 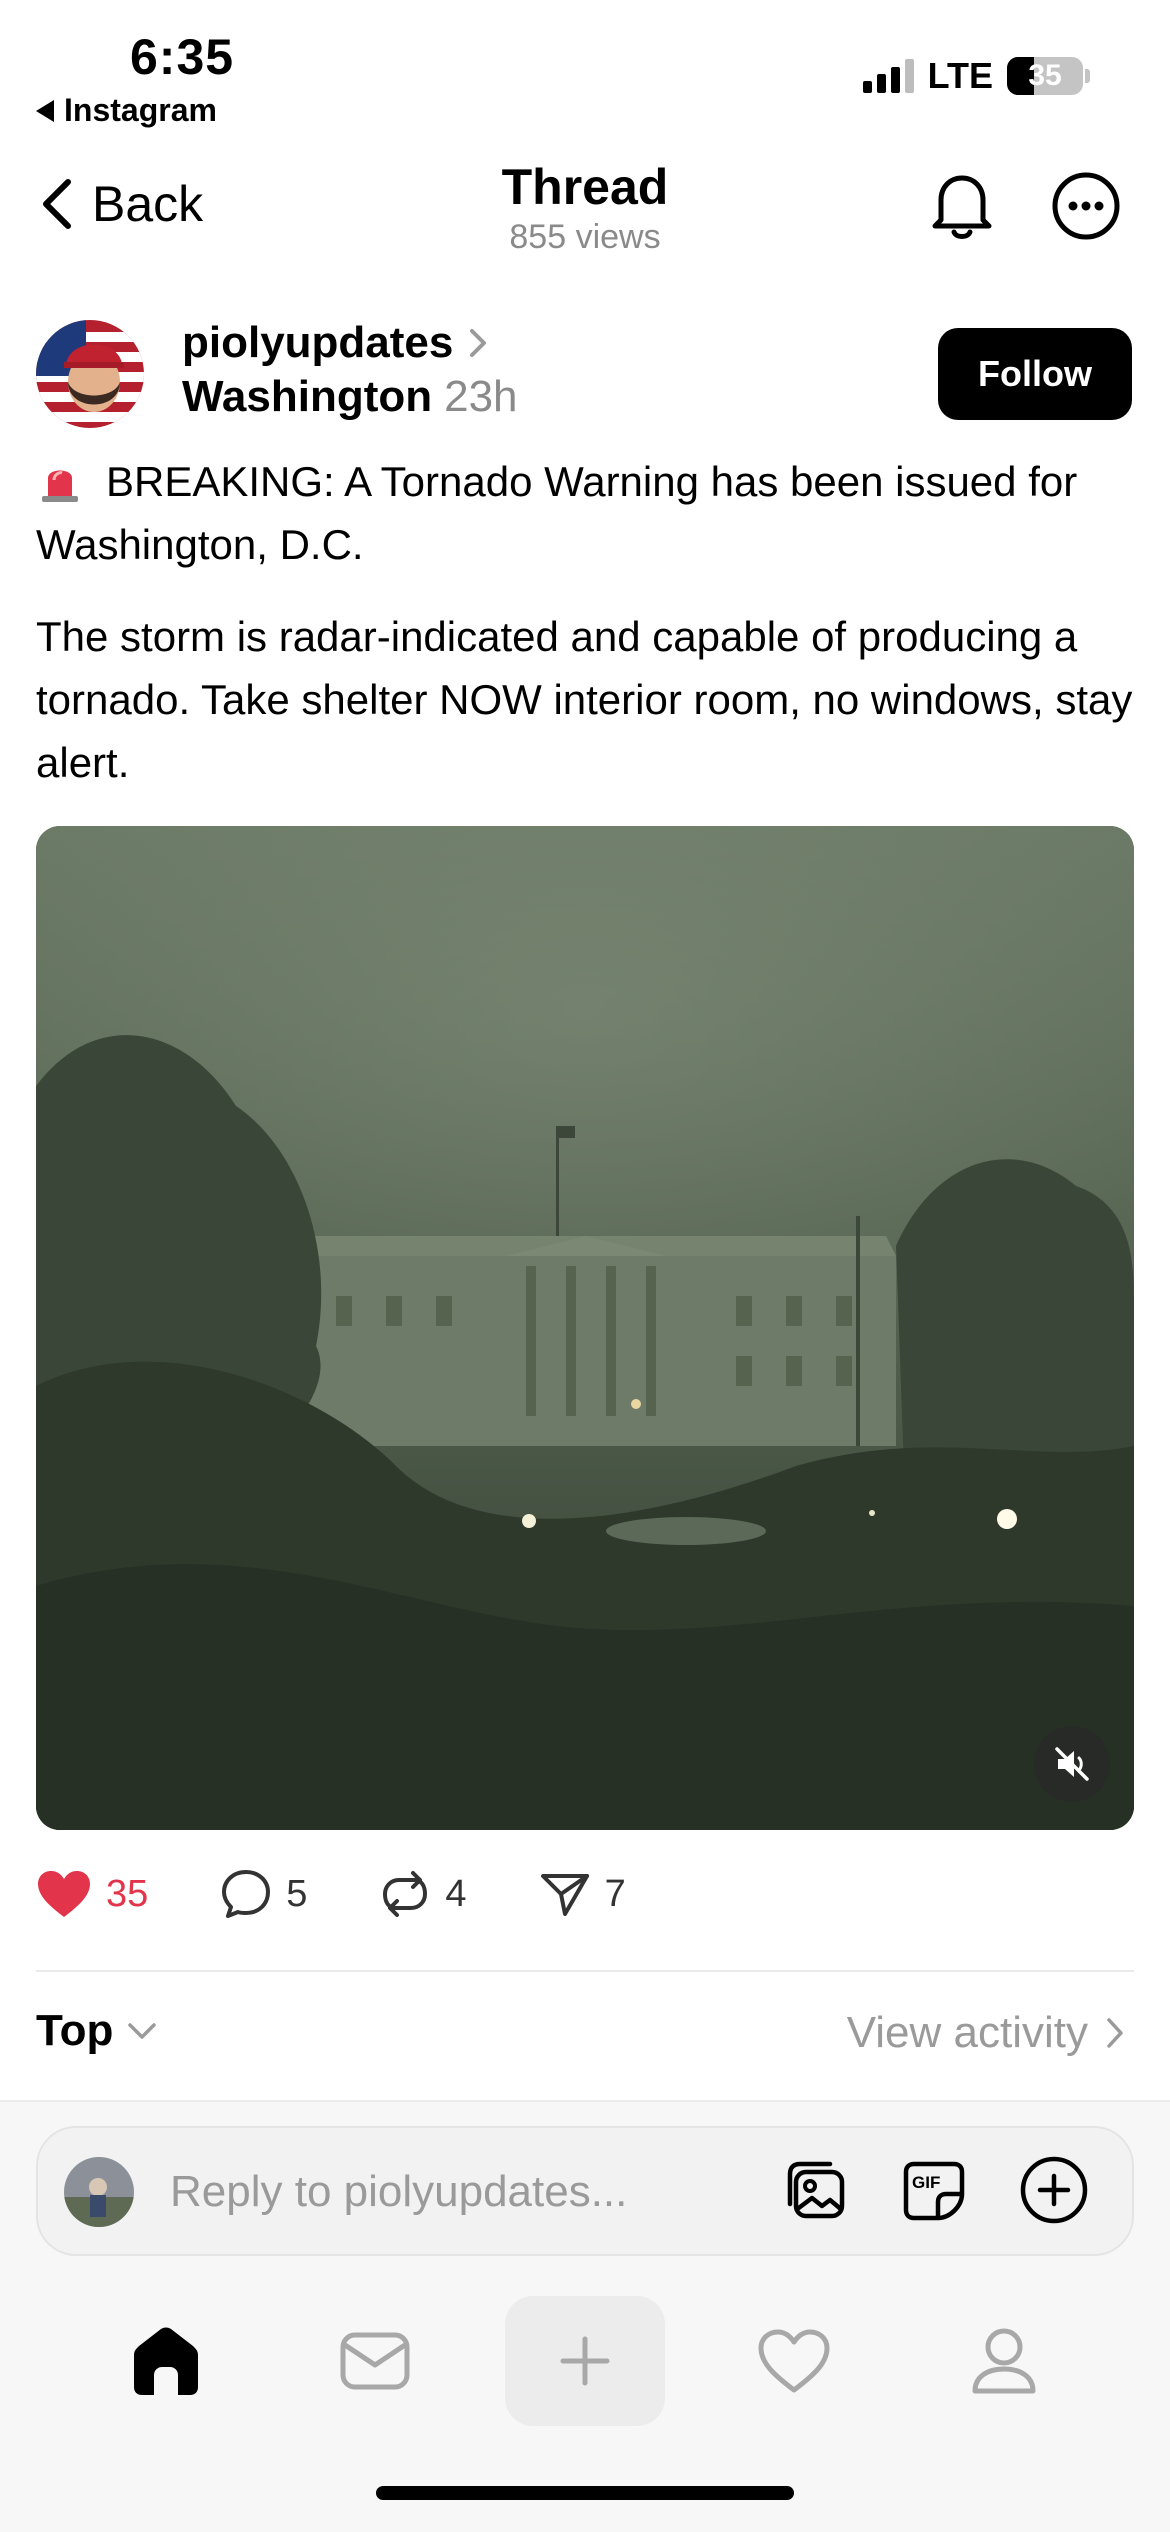 I want to click on tab-activity, so click(x=794, y=2361).